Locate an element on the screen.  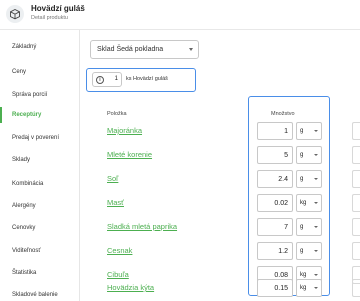
batch-unit-label: ks Hovädzí guláš is located at coordinates (147, 79).